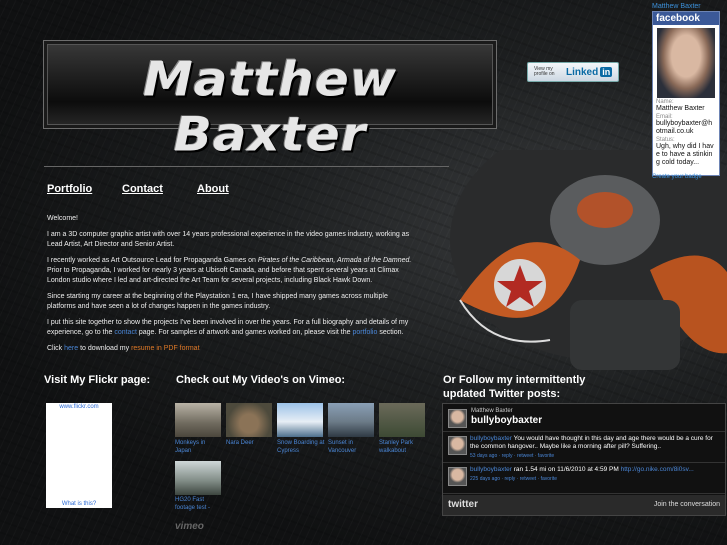 This screenshot has height=545, width=727. Describe the element at coordinates (62, 218) in the screenshot. I see `welcome-heading: Welcome!` at that location.